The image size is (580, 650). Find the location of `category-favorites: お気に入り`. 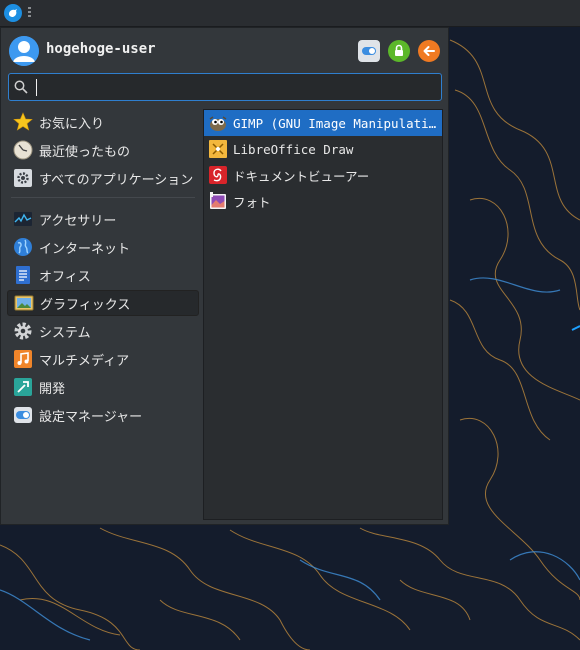

category-favorites: お気に入り is located at coordinates (103, 122).